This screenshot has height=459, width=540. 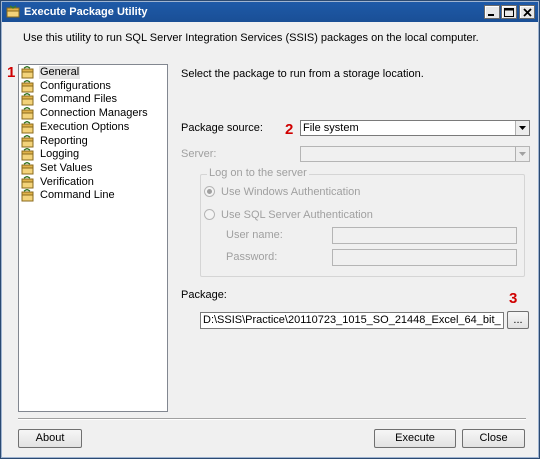 What do you see at coordinates (415, 154) in the screenshot?
I see `server-dropdown` at bounding box center [415, 154].